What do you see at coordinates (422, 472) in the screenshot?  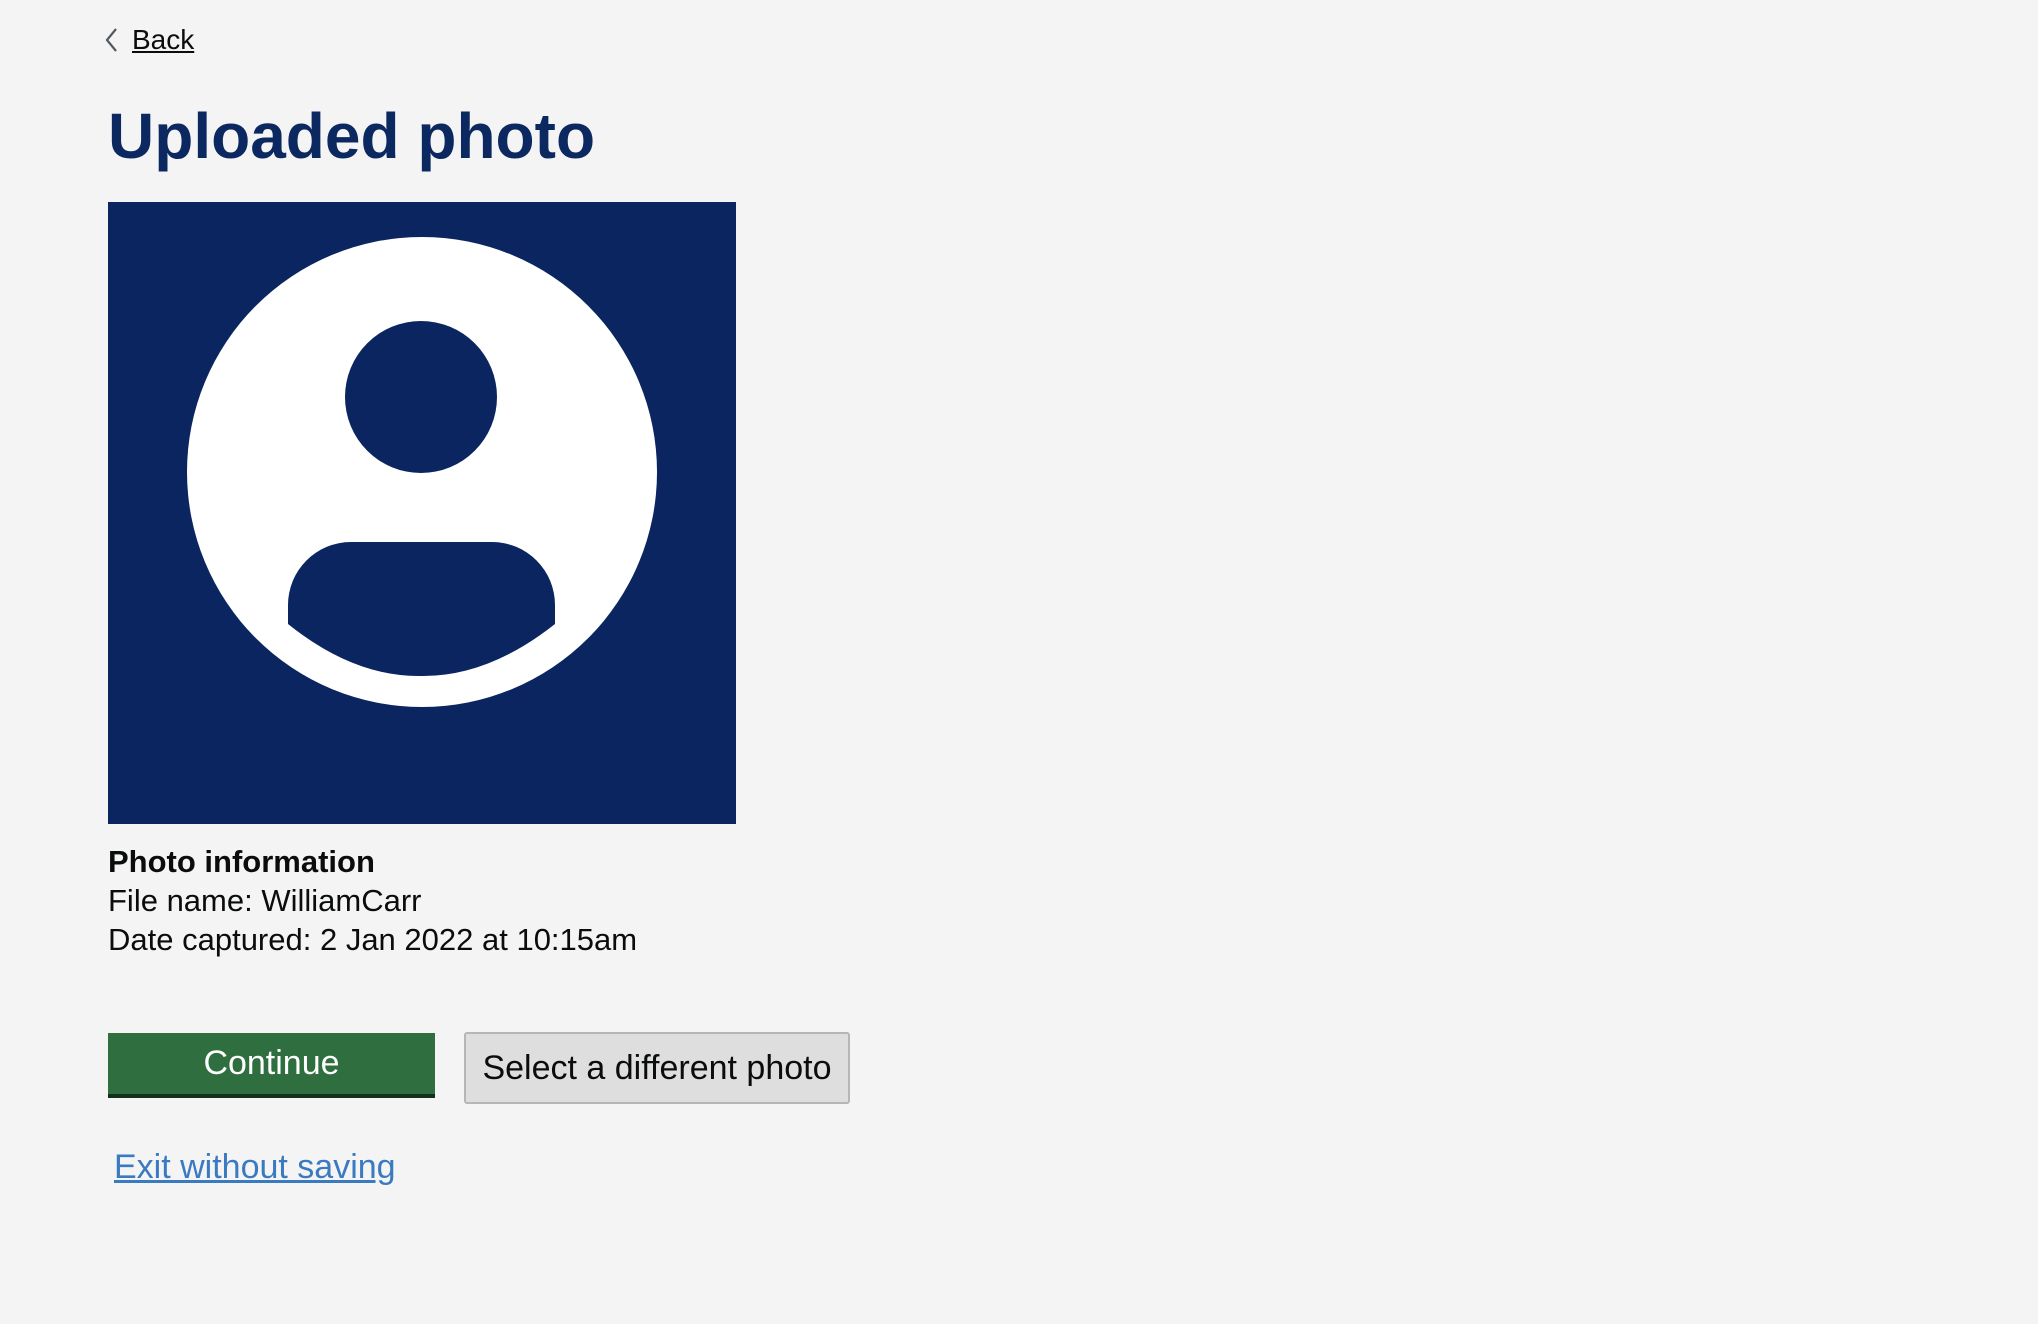 I see `user-avatar-icon` at bounding box center [422, 472].